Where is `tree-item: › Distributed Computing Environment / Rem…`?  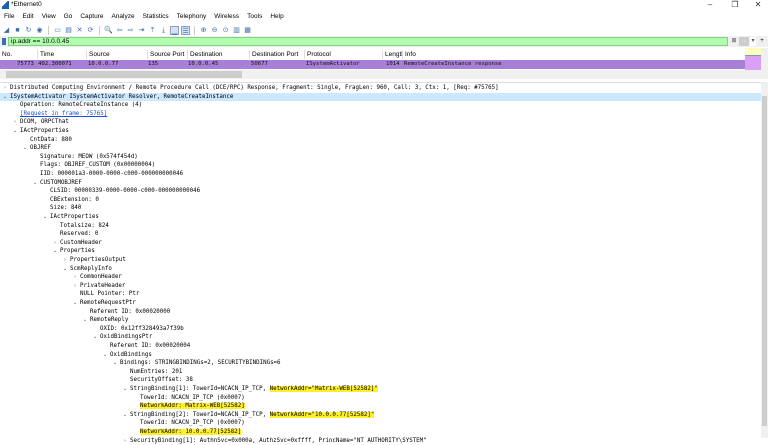
tree-item: › Distributed Computing Environment / Rem… is located at coordinates (380, 88).